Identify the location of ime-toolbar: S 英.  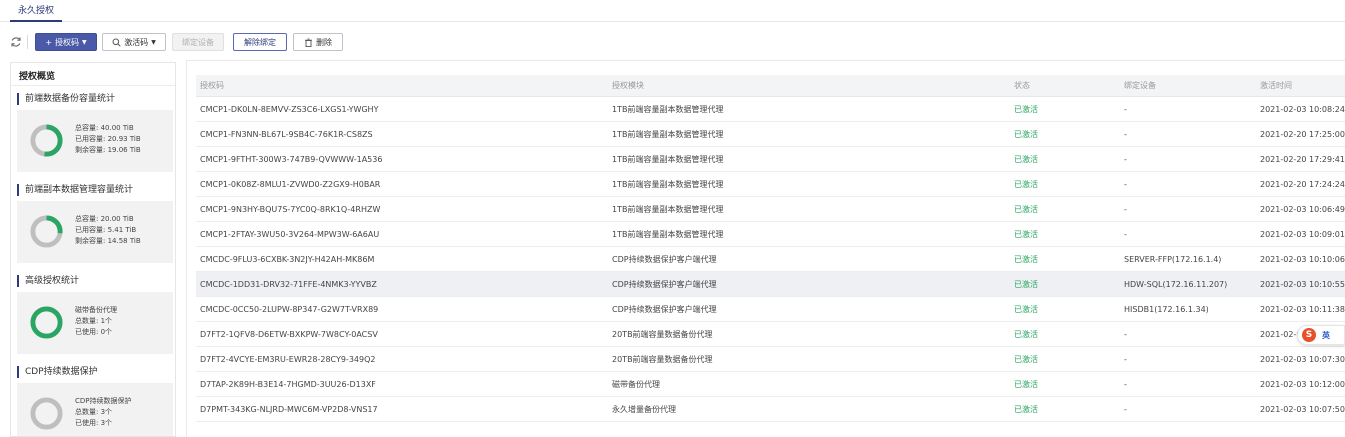
(1321, 335).